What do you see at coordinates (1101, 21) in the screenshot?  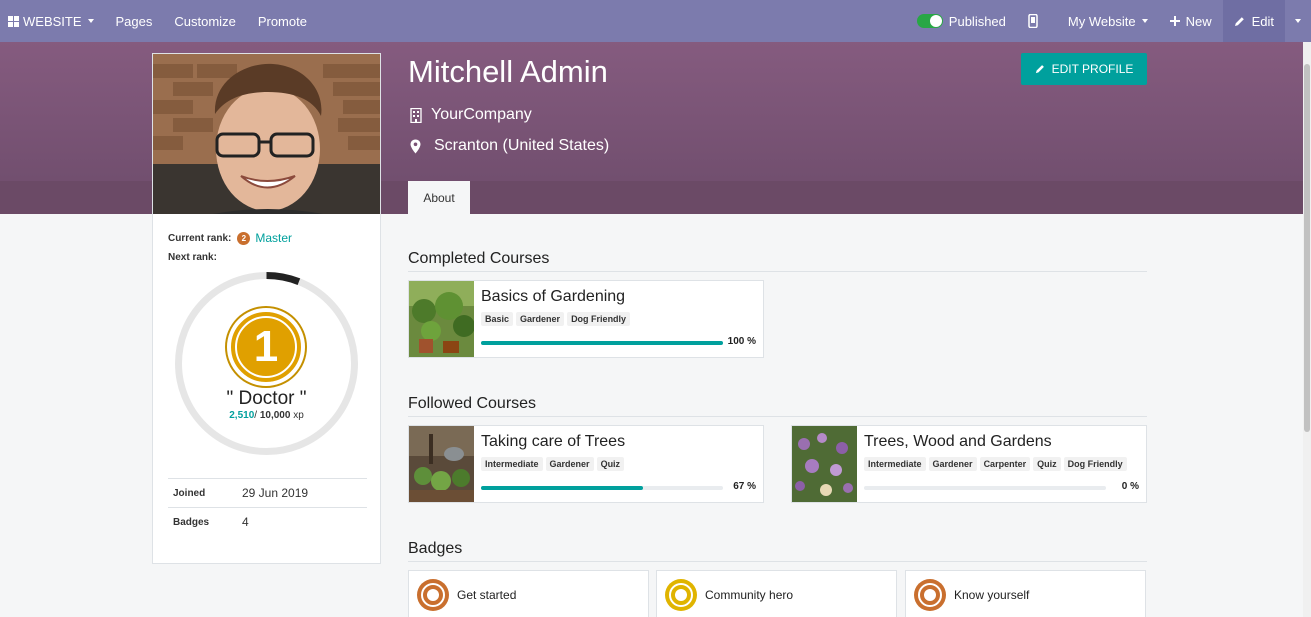 I see `my-website-label: My Website` at bounding box center [1101, 21].